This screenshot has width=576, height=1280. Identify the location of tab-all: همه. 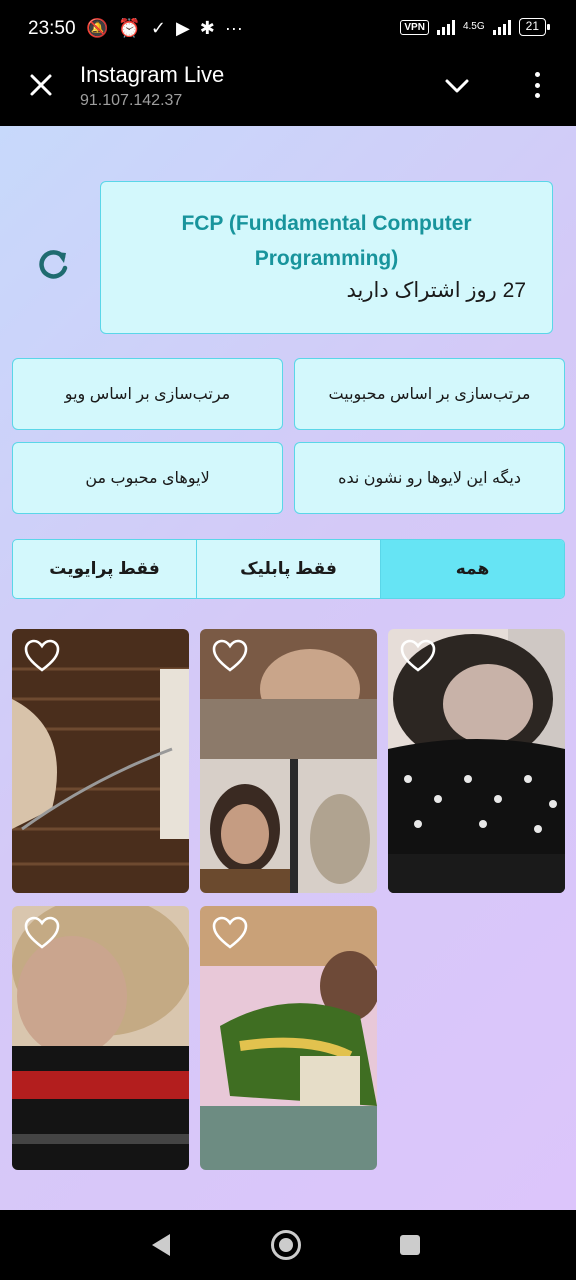
(472, 569).